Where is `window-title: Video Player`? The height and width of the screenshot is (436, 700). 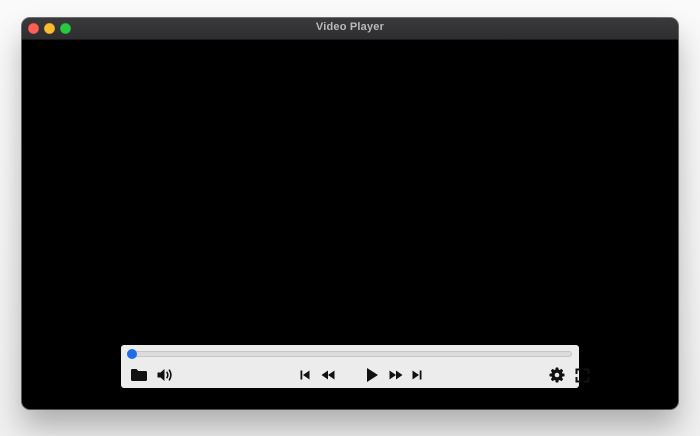
window-title: Video Player is located at coordinates (350, 27).